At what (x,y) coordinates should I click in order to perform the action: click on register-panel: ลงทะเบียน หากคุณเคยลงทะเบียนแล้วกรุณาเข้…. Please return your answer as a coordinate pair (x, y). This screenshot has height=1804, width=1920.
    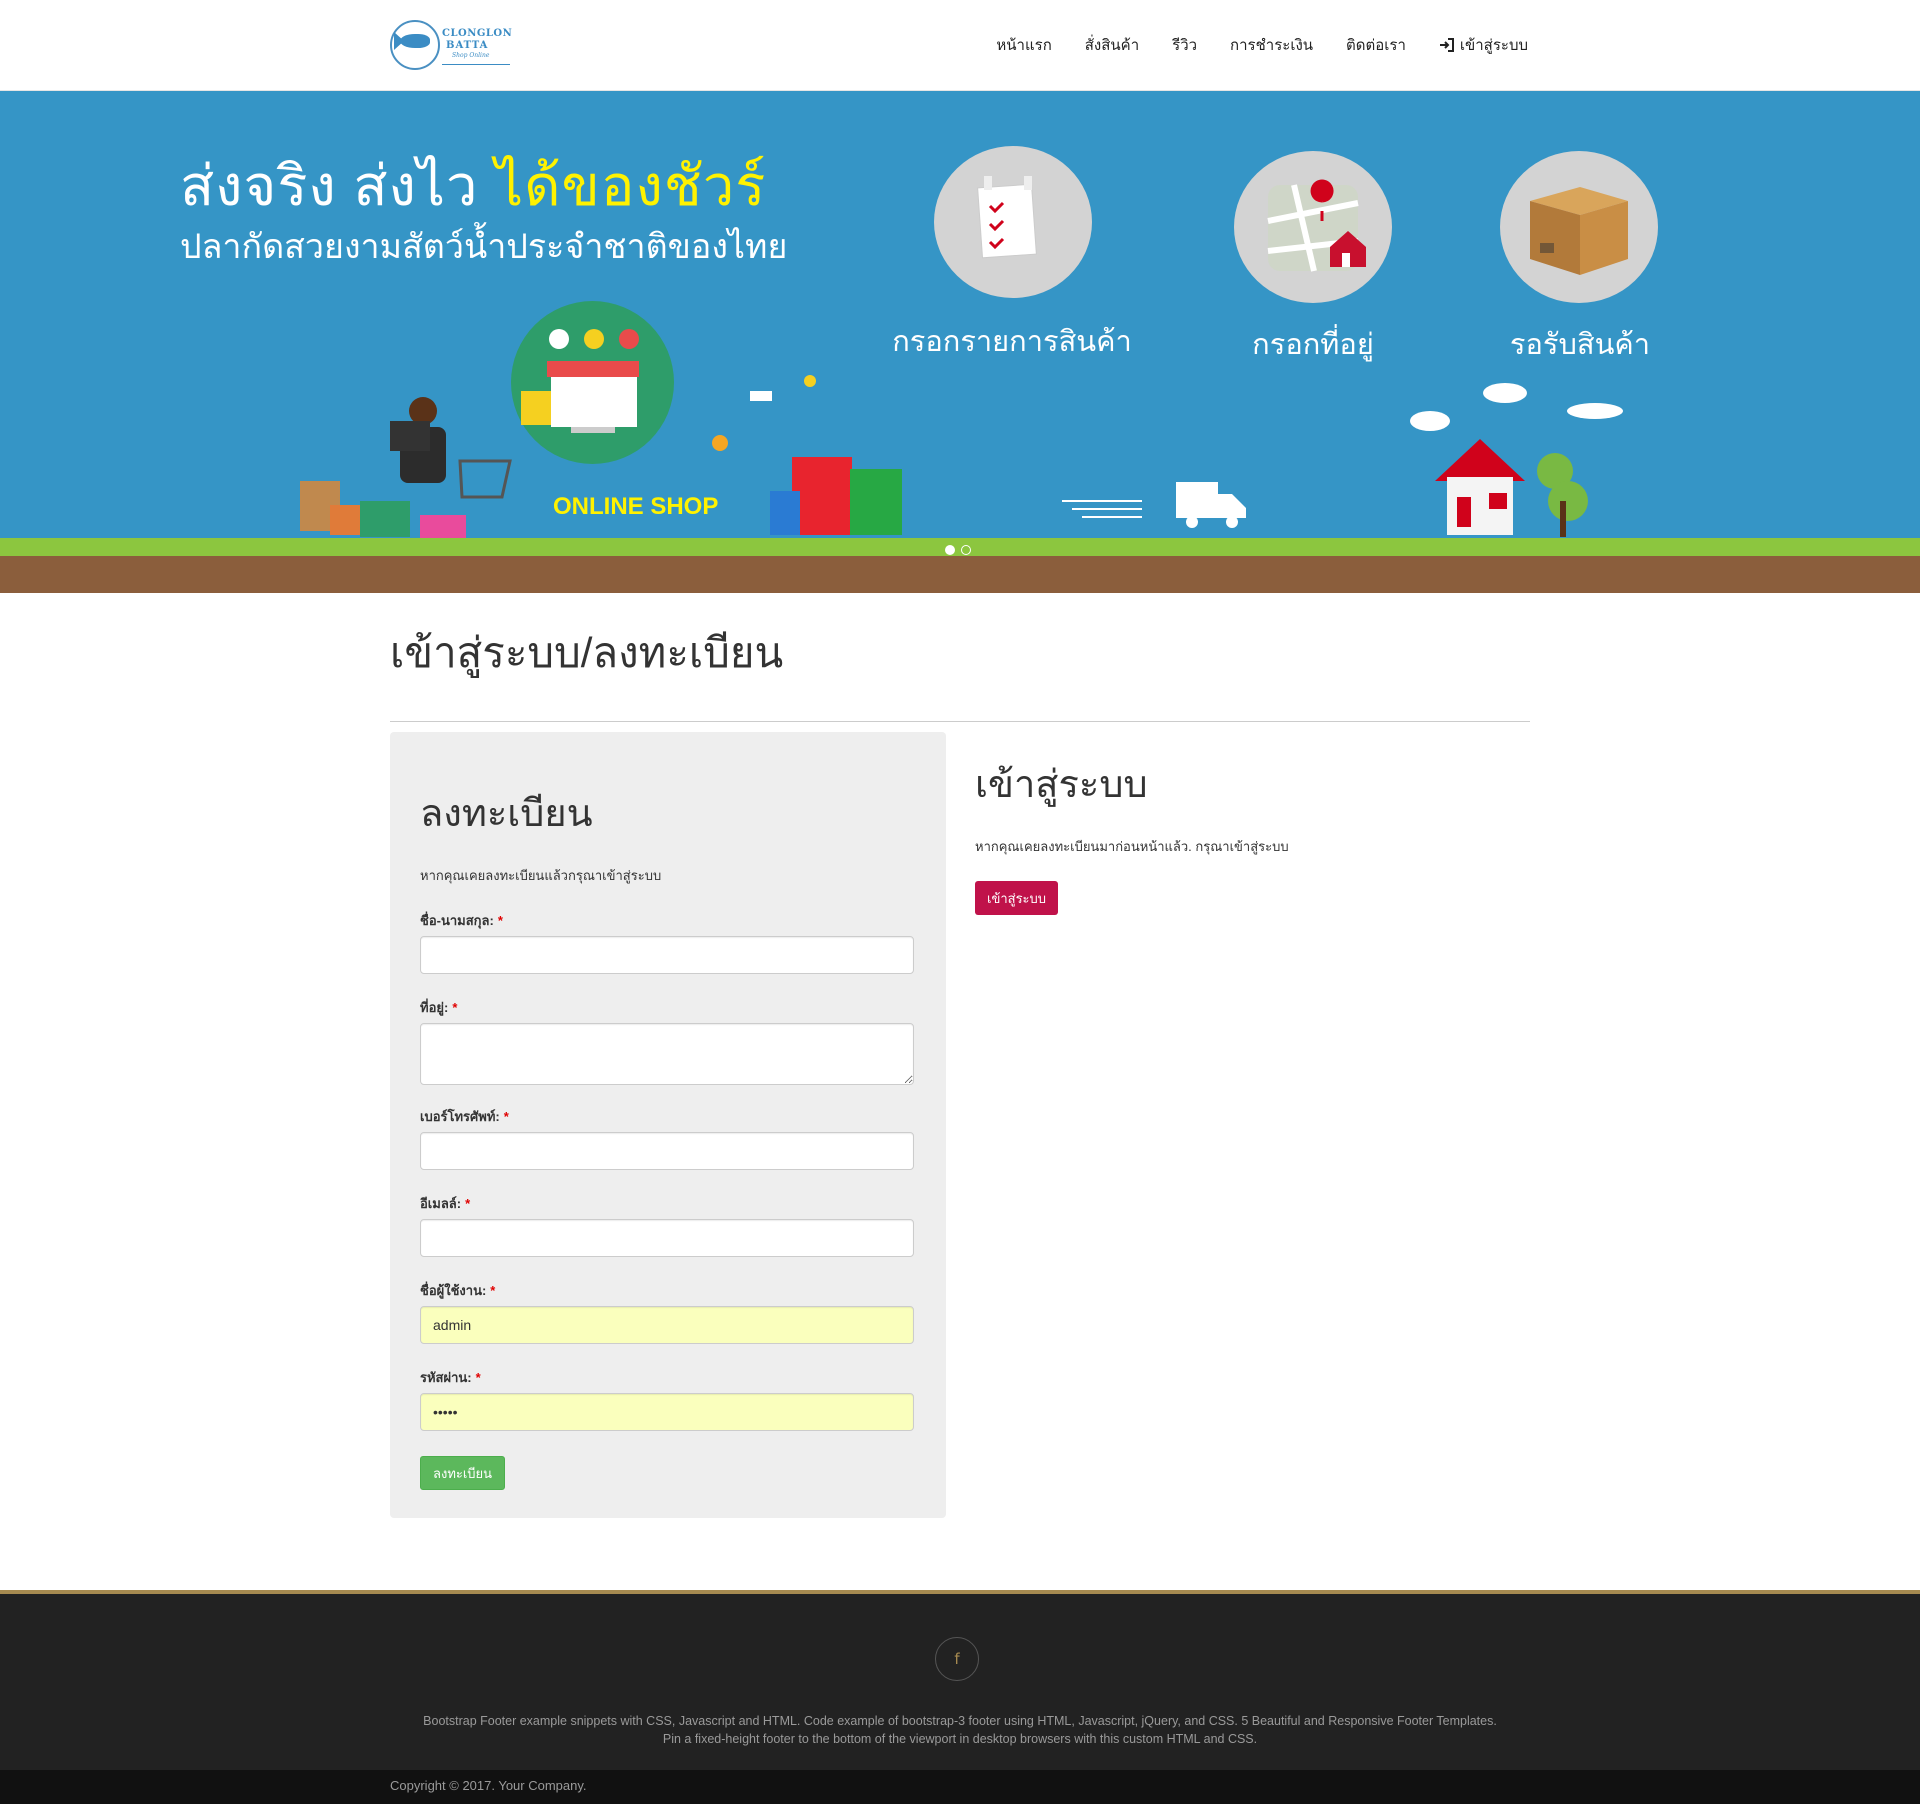
    Looking at the image, I should click on (668, 1125).